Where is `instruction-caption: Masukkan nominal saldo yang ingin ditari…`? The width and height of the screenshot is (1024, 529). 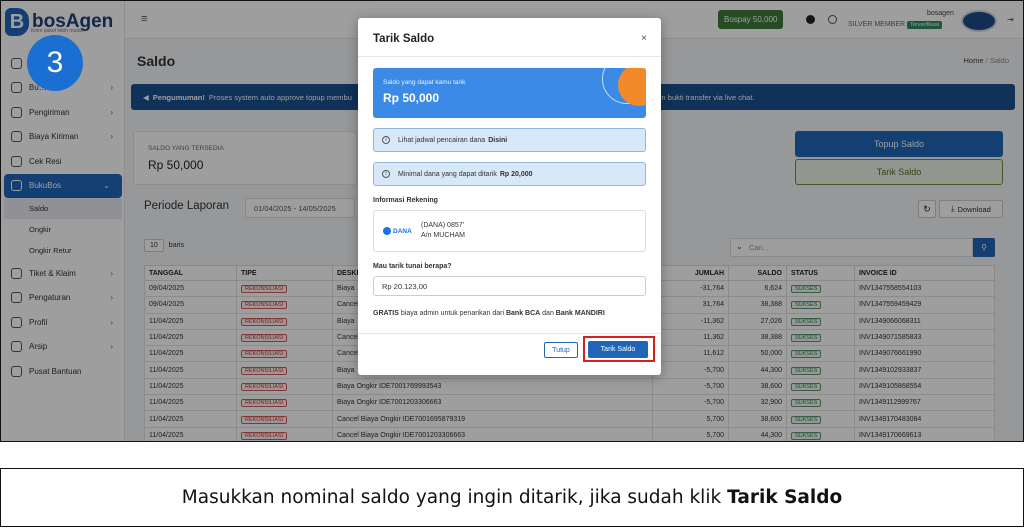 instruction-caption: Masukkan nominal saldo yang ingin ditari… is located at coordinates (512, 497).